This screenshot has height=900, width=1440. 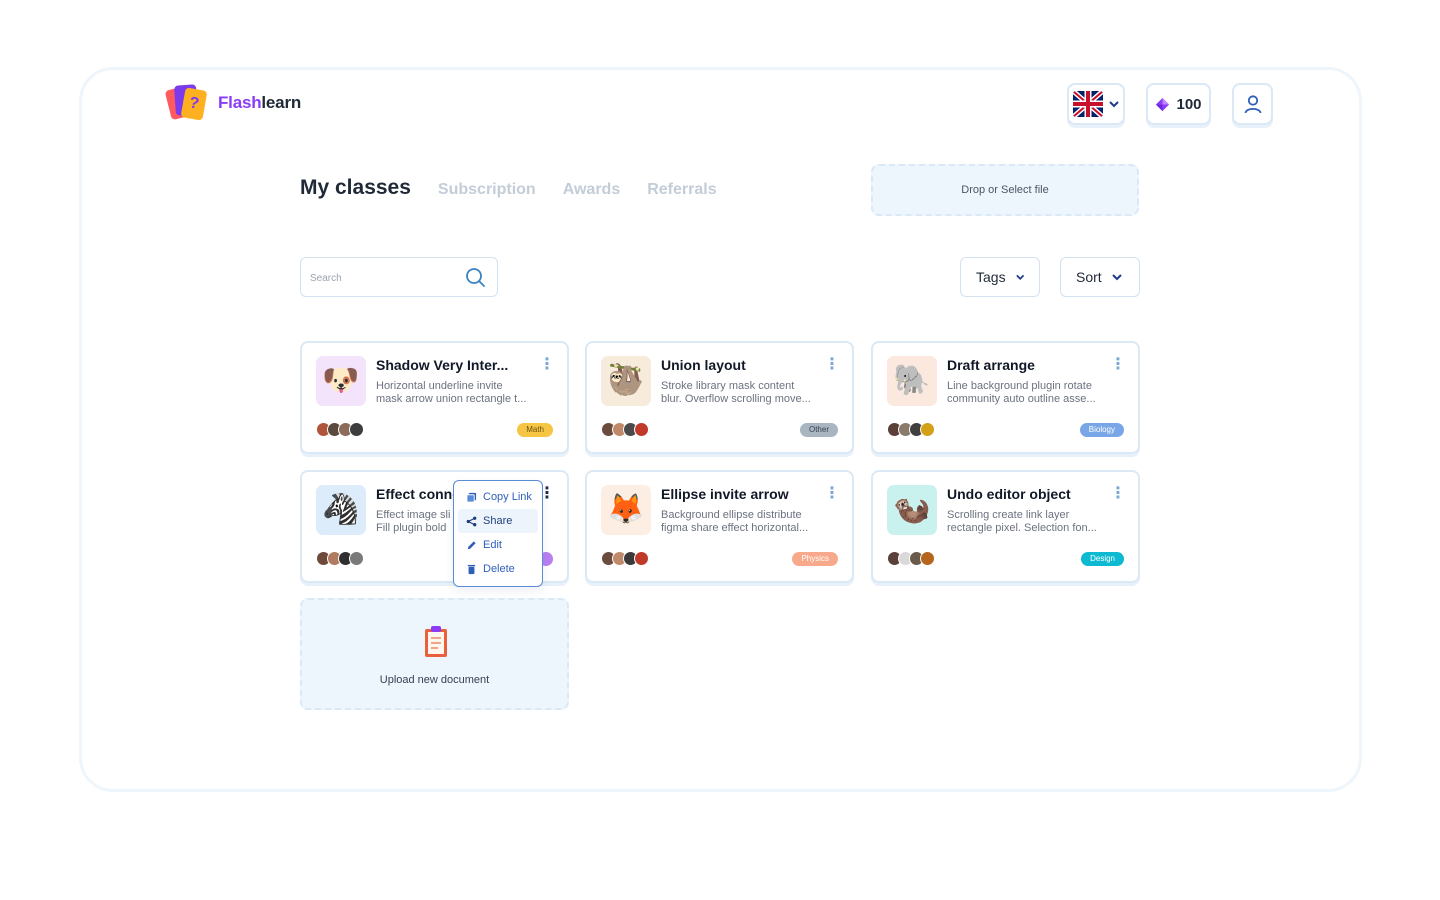 I want to click on trash-icon, so click(x=471, y=569).